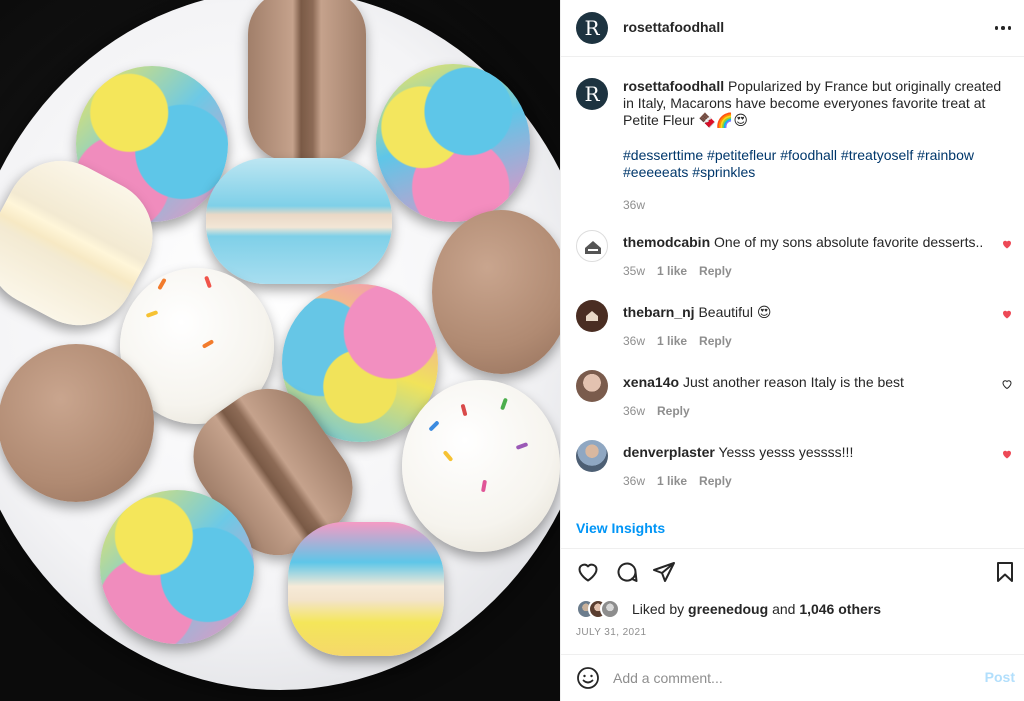 Image resolution: width=1024 pixels, height=701 pixels. What do you see at coordinates (784, 609) in the screenshot?
I see `liked-by-and: and` at bounding box center [784, 609].